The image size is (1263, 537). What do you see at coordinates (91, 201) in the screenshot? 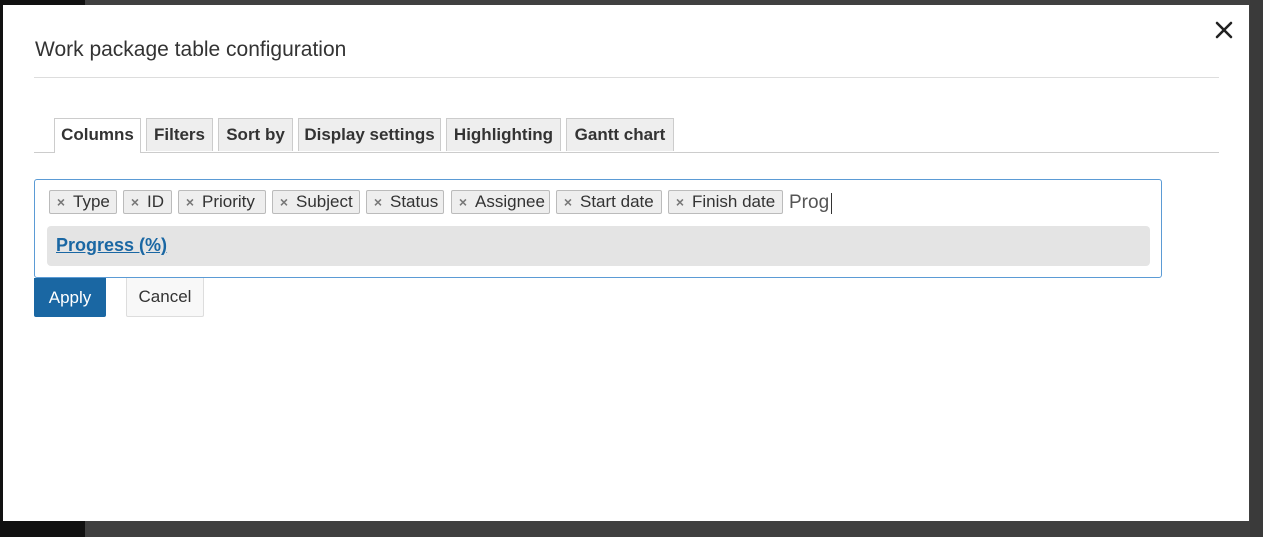
I see `chip-label: Type` at bounding box center [91, 201].